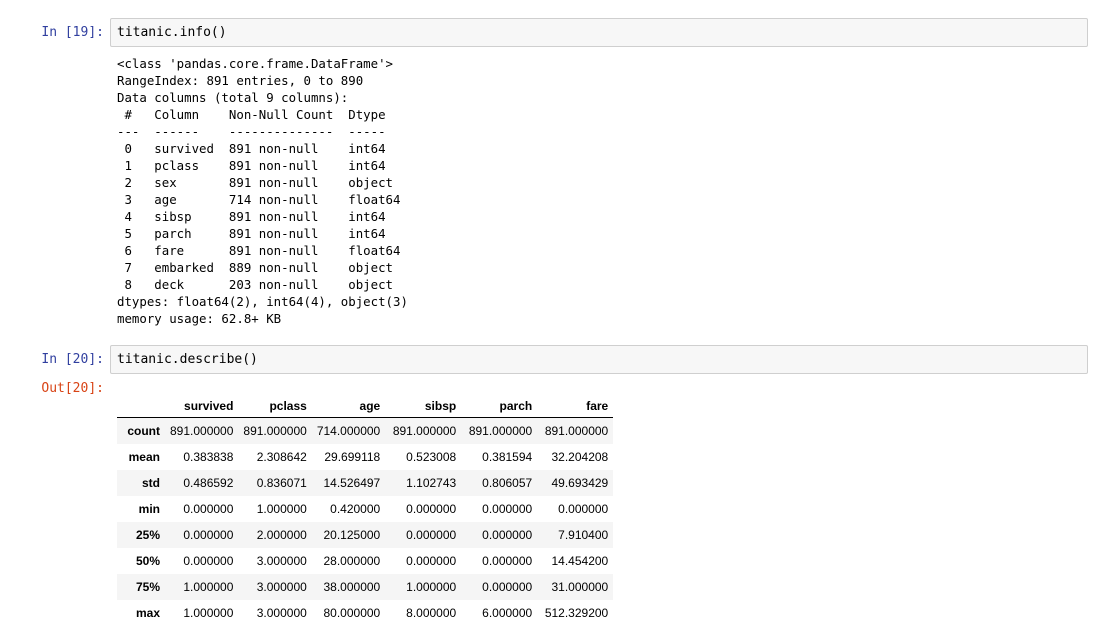  Describe the element at coordinates (352, 457) in the screenshot. I see `table-cell: 29.699118` at that location.